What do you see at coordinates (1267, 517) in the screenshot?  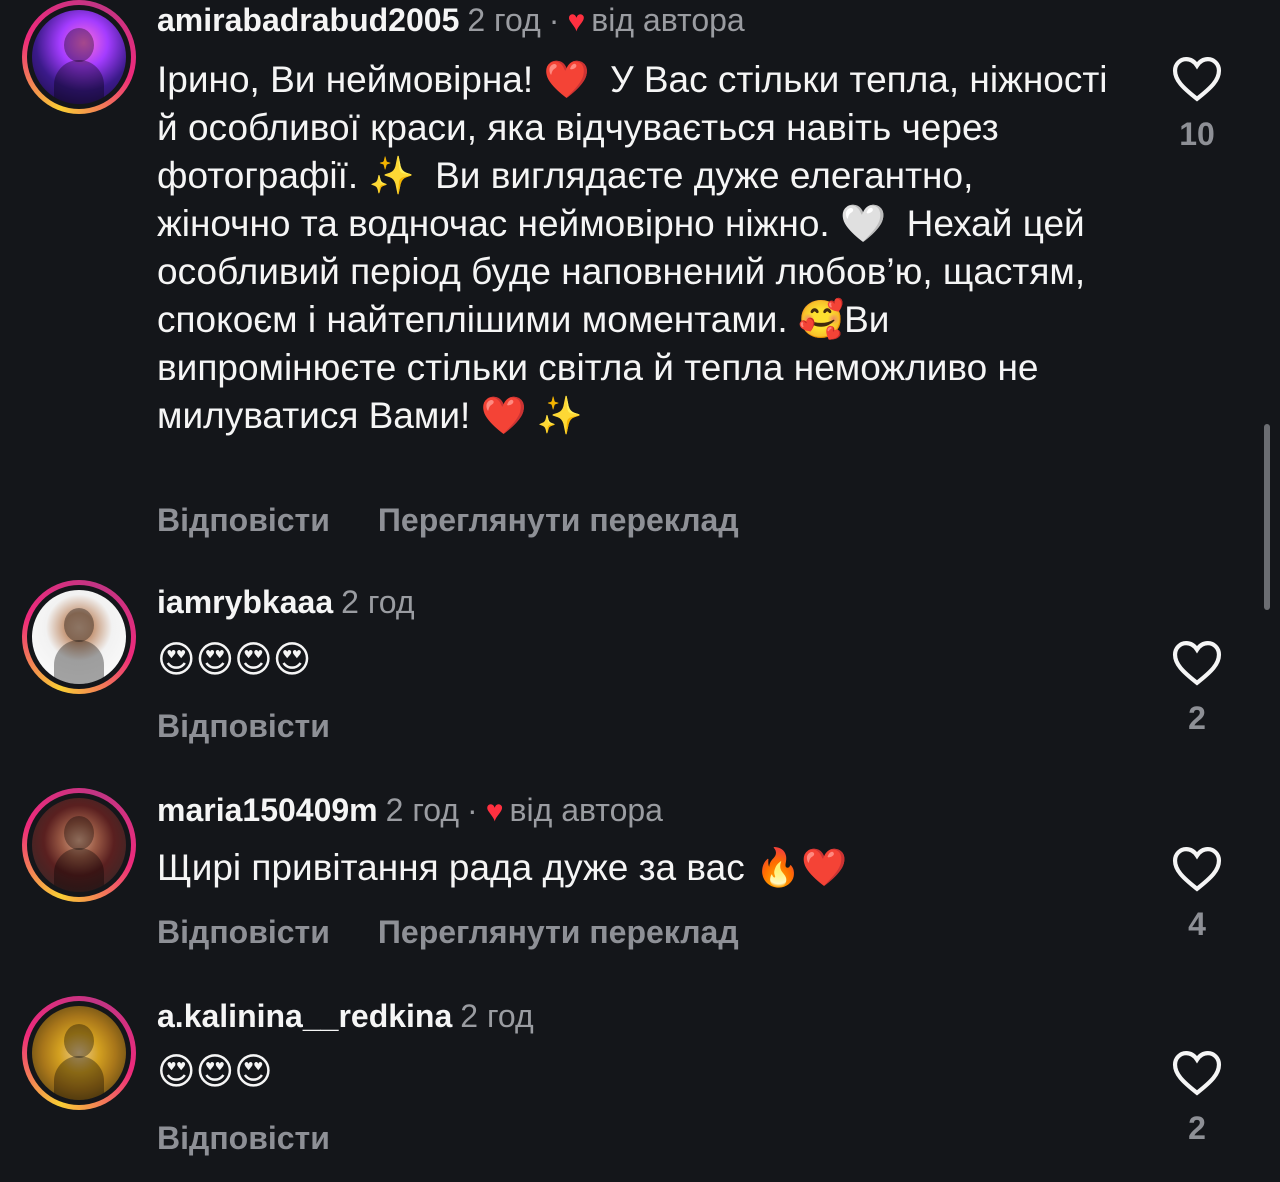 I see `scrollbar` at bounding box center [1267, 517].